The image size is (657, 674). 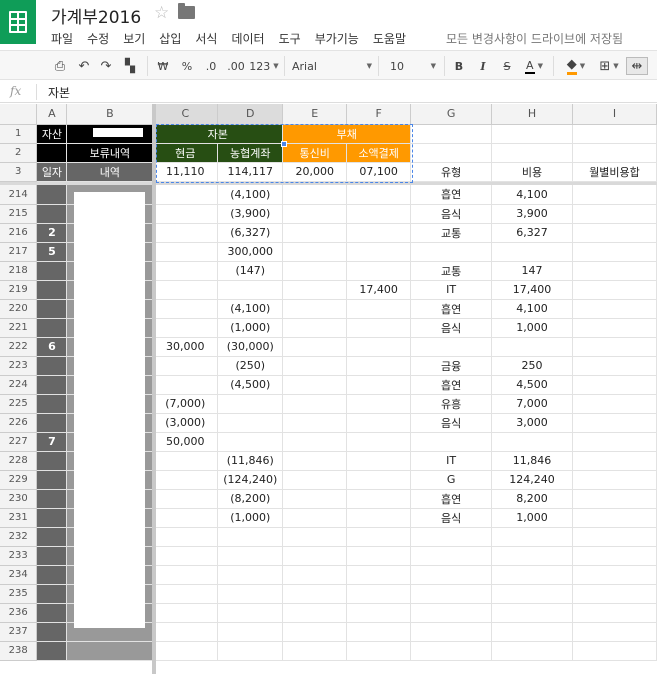 What do you see at coordinates (614, 172) in the screenshot?
I see `cell-monthly-total-label: 월별비용합` at bounding box center [614, 172].